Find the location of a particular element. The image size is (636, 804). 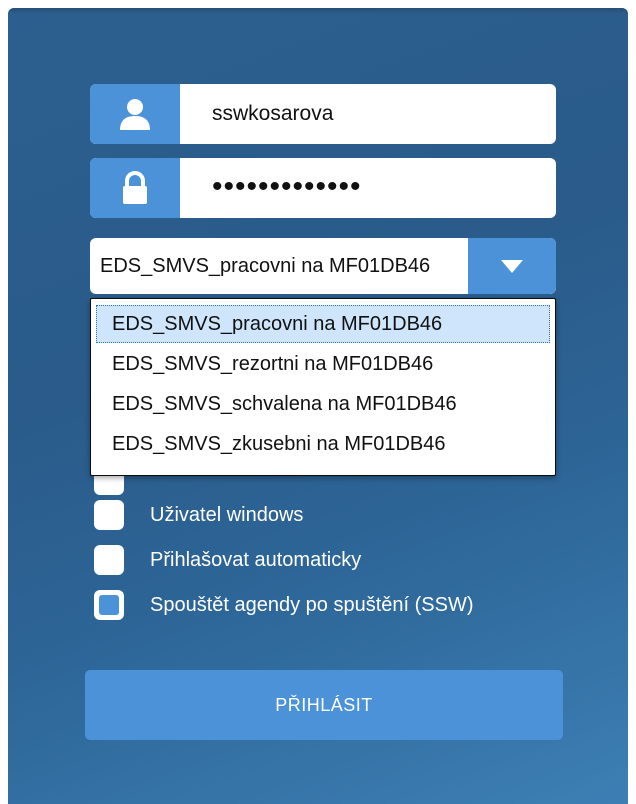

checkbox-row-run-agendas: Spouštět agendy po spuštění (SSW) is located at coordinates (284, 605).